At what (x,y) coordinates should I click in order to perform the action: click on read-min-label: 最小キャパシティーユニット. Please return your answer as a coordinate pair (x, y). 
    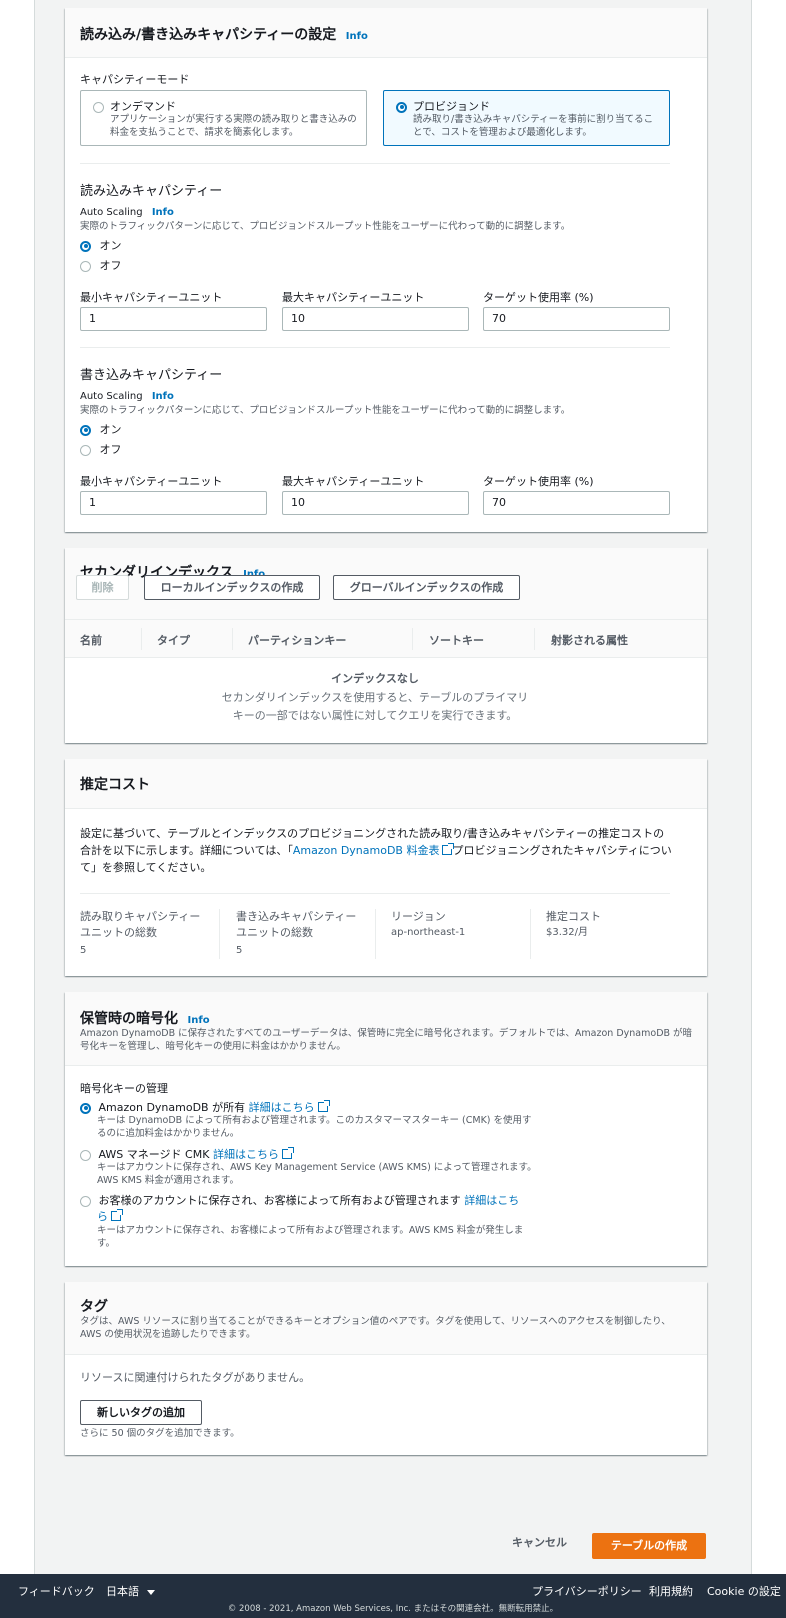
    Looking at the image, I should click on (151, 297).